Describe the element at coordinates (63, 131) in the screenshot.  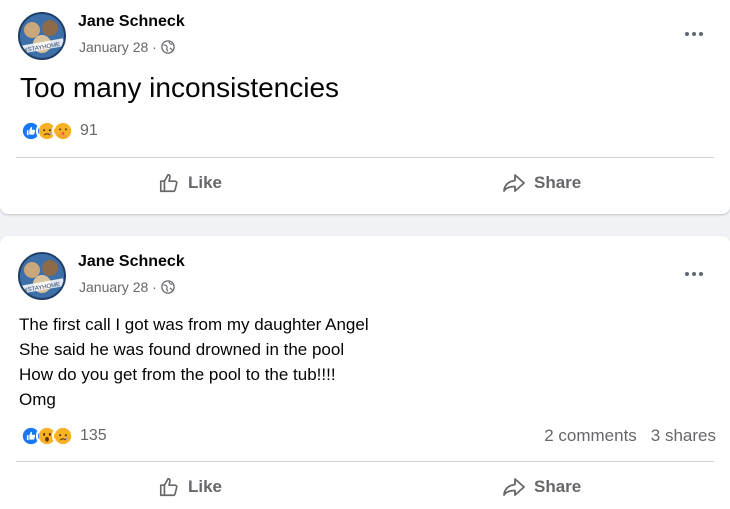
I see `care-reaction-icon` at that location.